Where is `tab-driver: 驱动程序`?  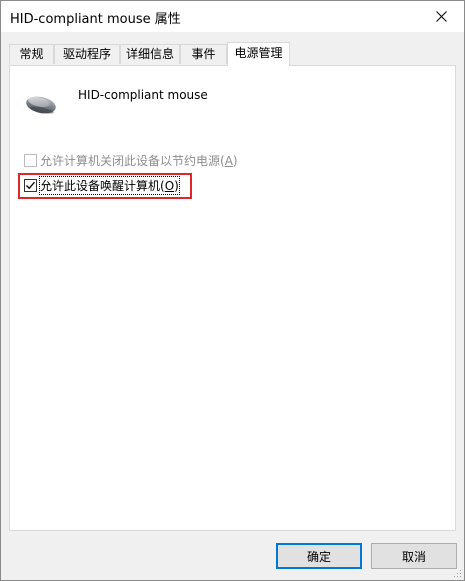 tab-driver: 驱动程序 is located at coordinates (87, 54).